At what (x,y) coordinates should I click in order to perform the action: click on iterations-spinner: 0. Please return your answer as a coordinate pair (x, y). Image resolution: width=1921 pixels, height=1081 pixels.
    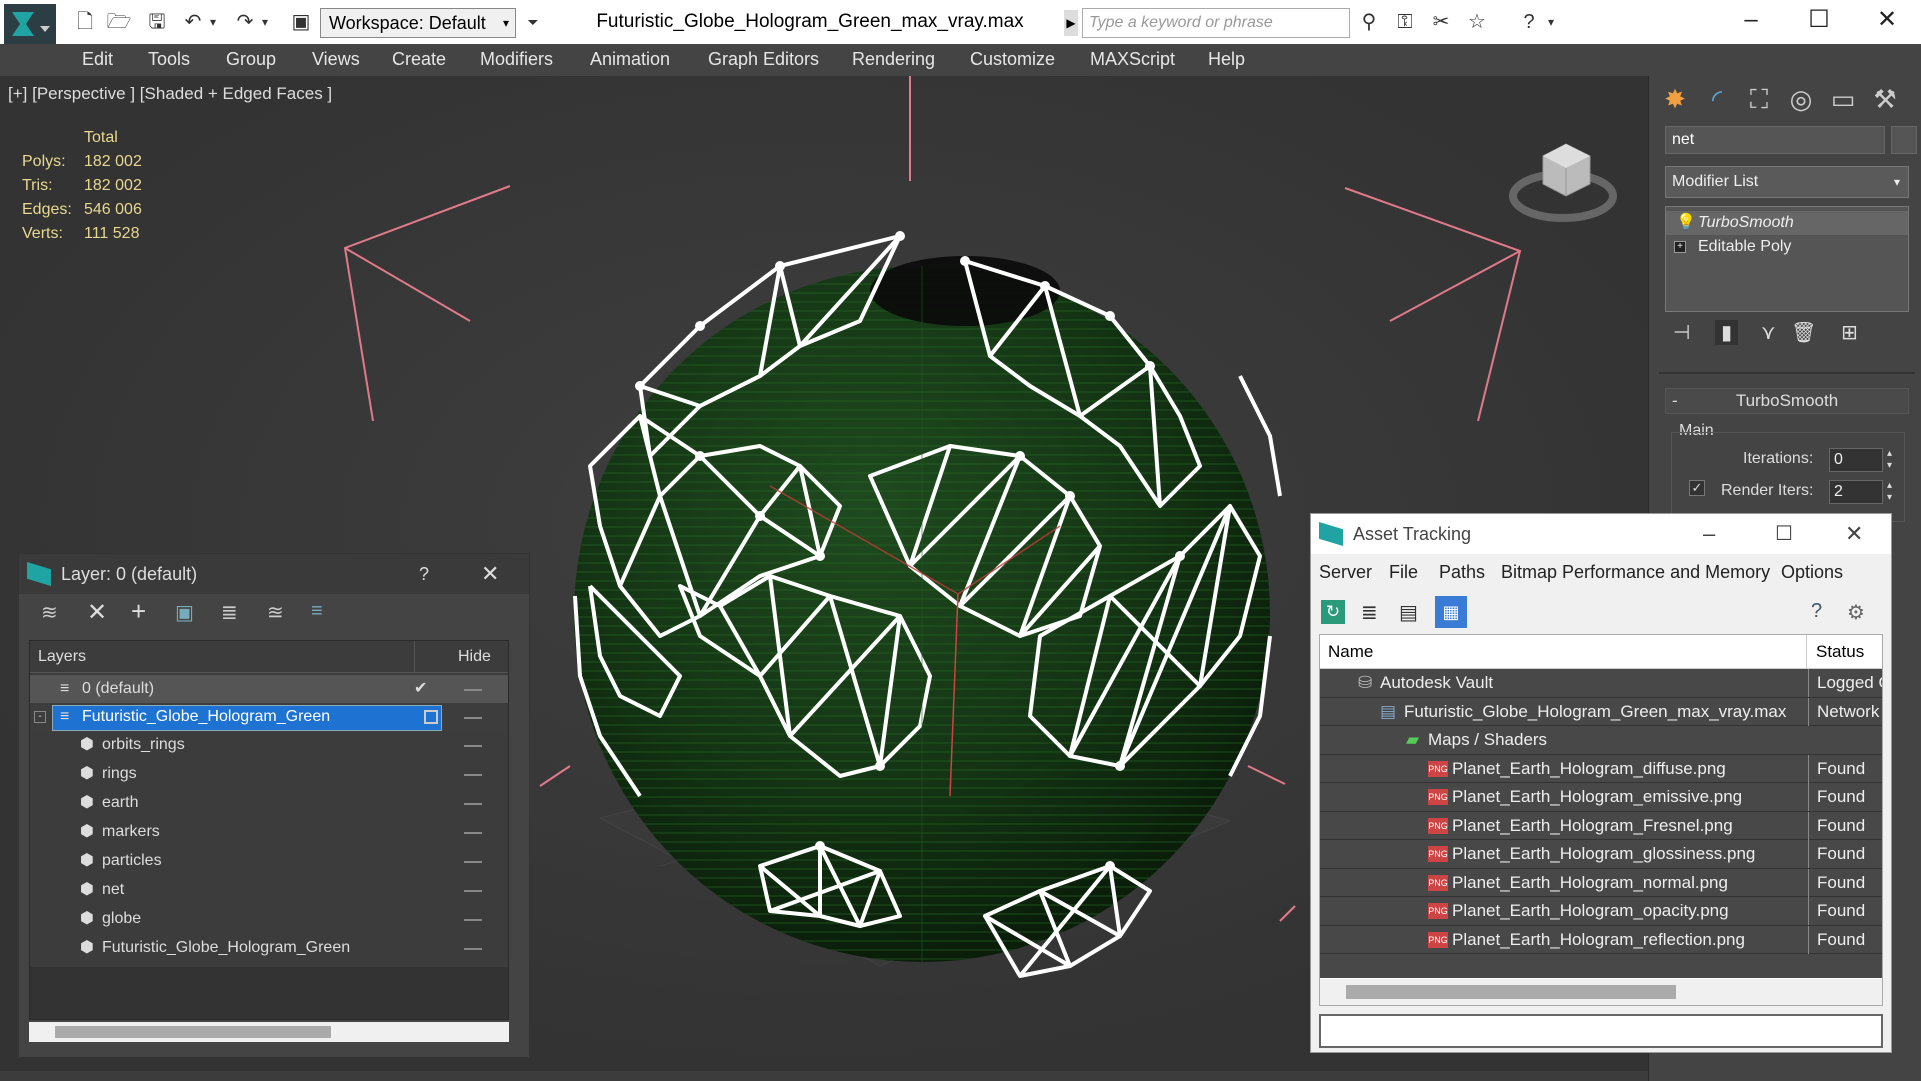
    Looking at the image, I should click on (1856, 460).